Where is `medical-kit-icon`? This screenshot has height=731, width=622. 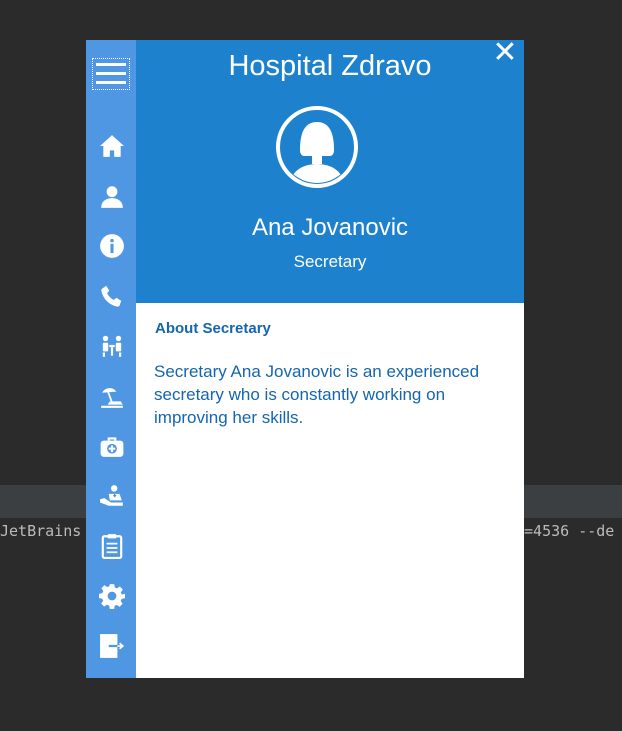 medical-kit-icon is located at coordinates (112, 447).